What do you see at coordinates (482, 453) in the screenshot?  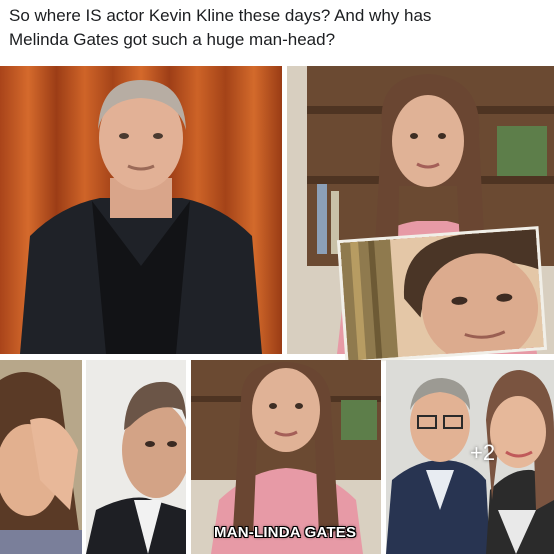 I see `more-photos-count: +2` at bounding box center [482, 453].